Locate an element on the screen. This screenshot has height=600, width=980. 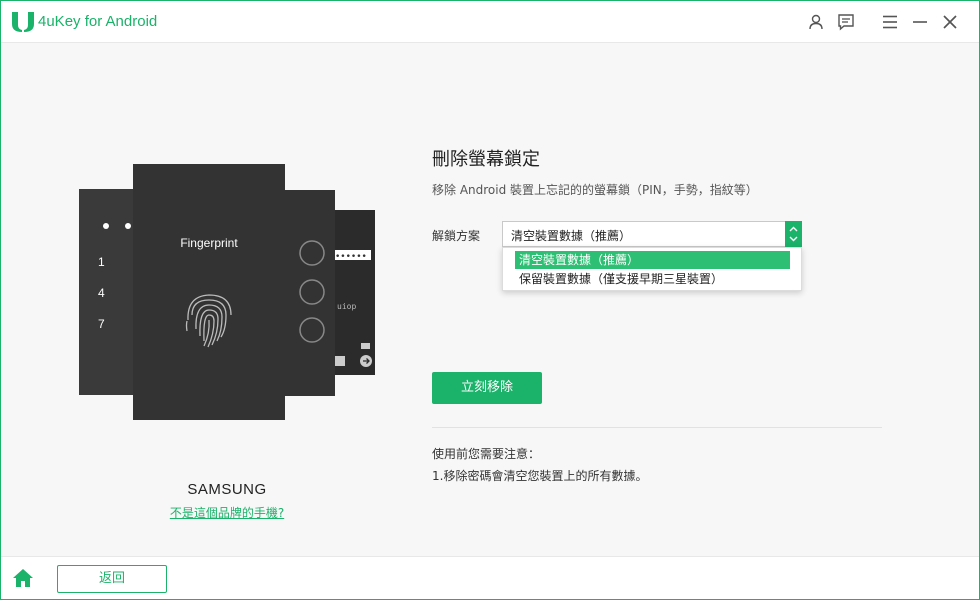
keypad-digit: 1 is located at coordinates (101, 262).